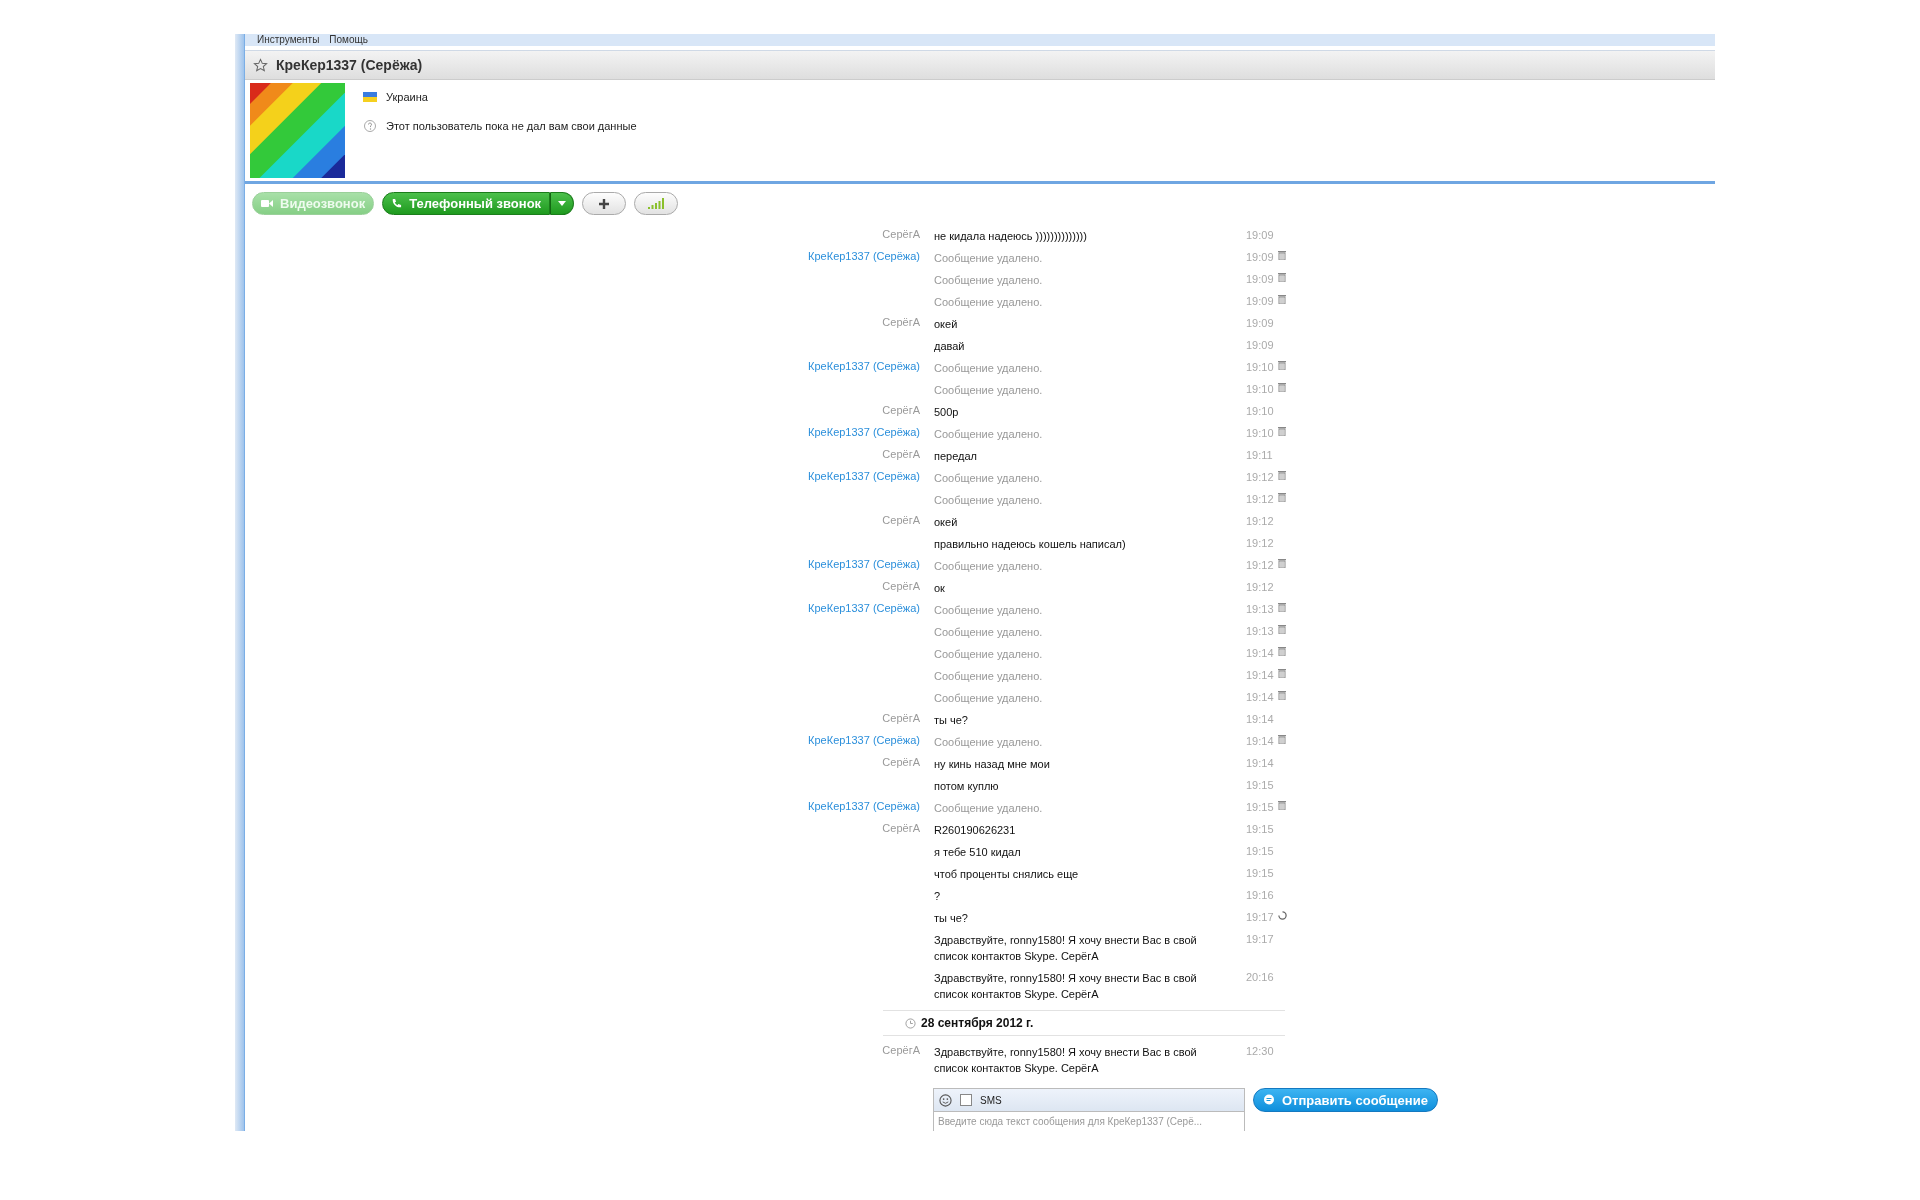 This screenshot has height=1200, width=1920. What do you see at coordinates (939, 588) in the screenshot?
I see `message-text: ок` at bounding box center [939, 588].